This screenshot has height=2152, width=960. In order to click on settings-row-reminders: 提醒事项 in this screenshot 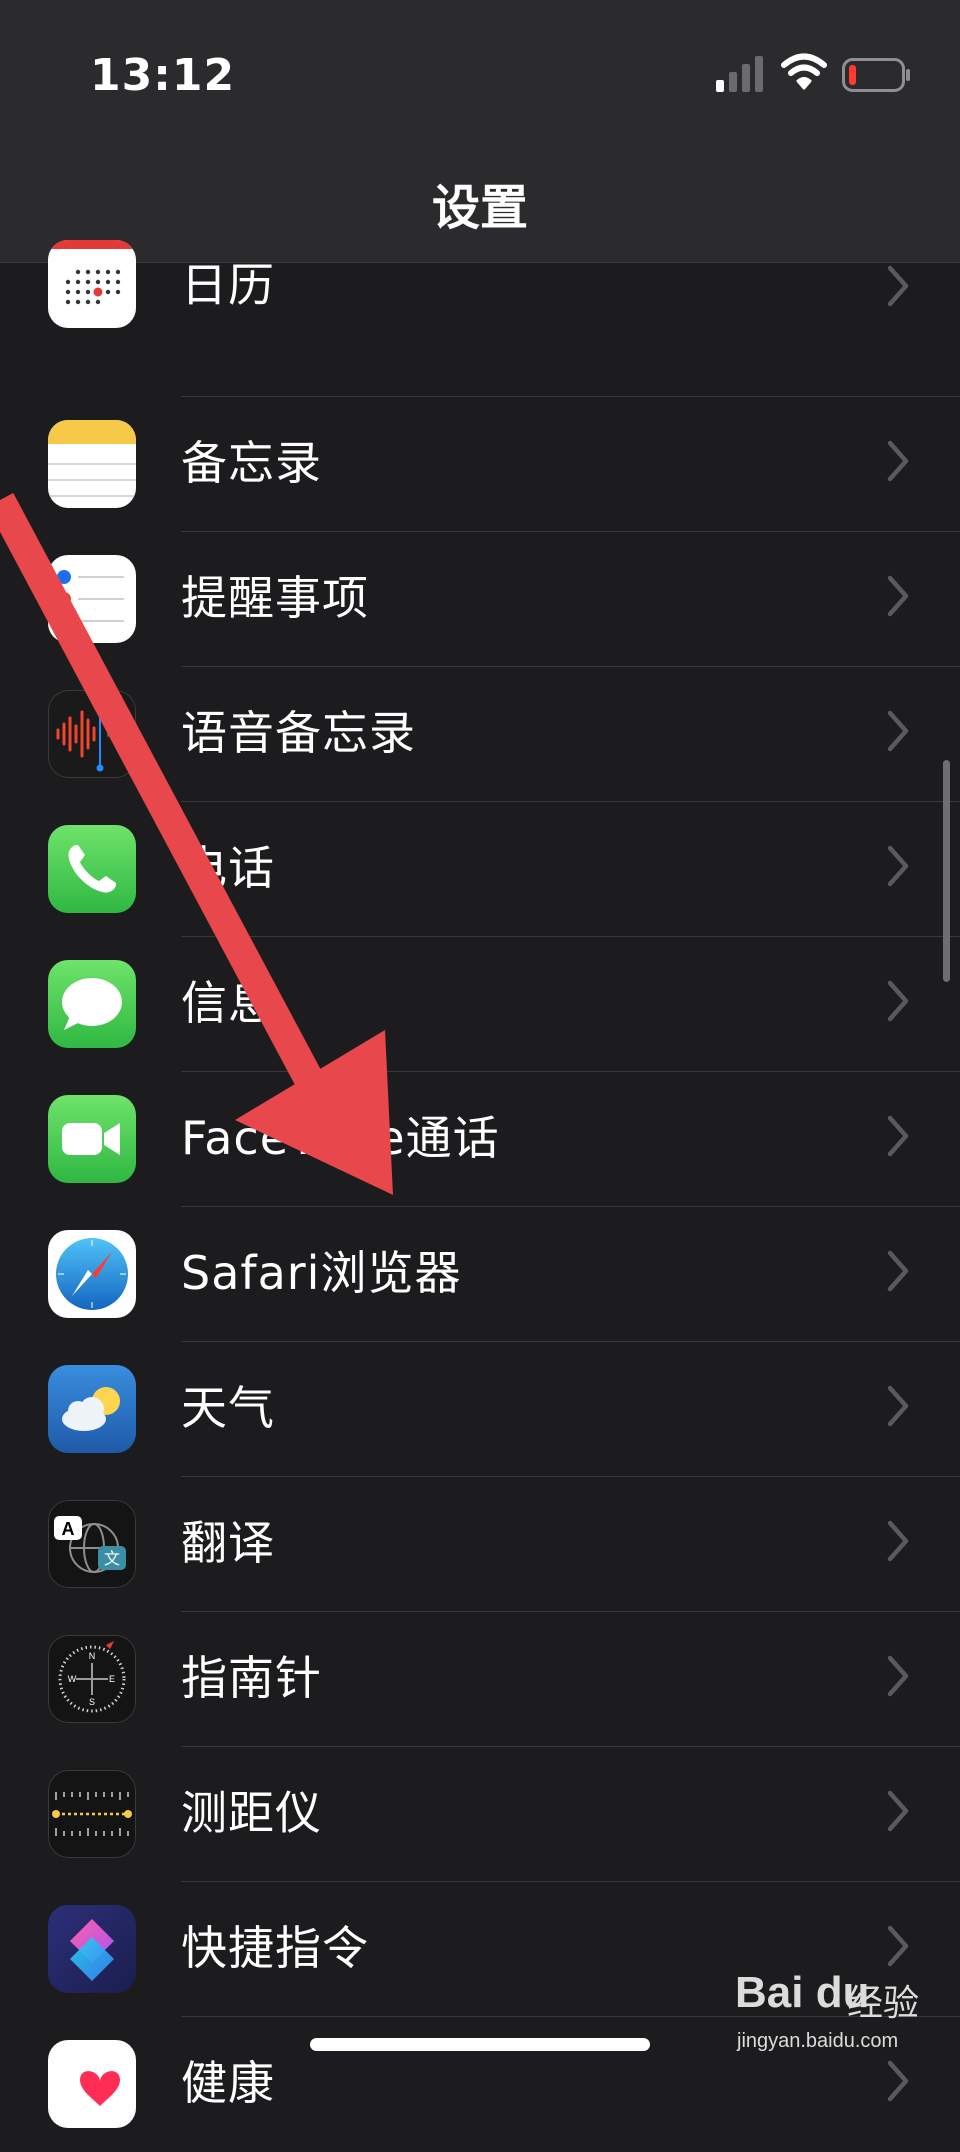, I will do `click(480, 599)`.